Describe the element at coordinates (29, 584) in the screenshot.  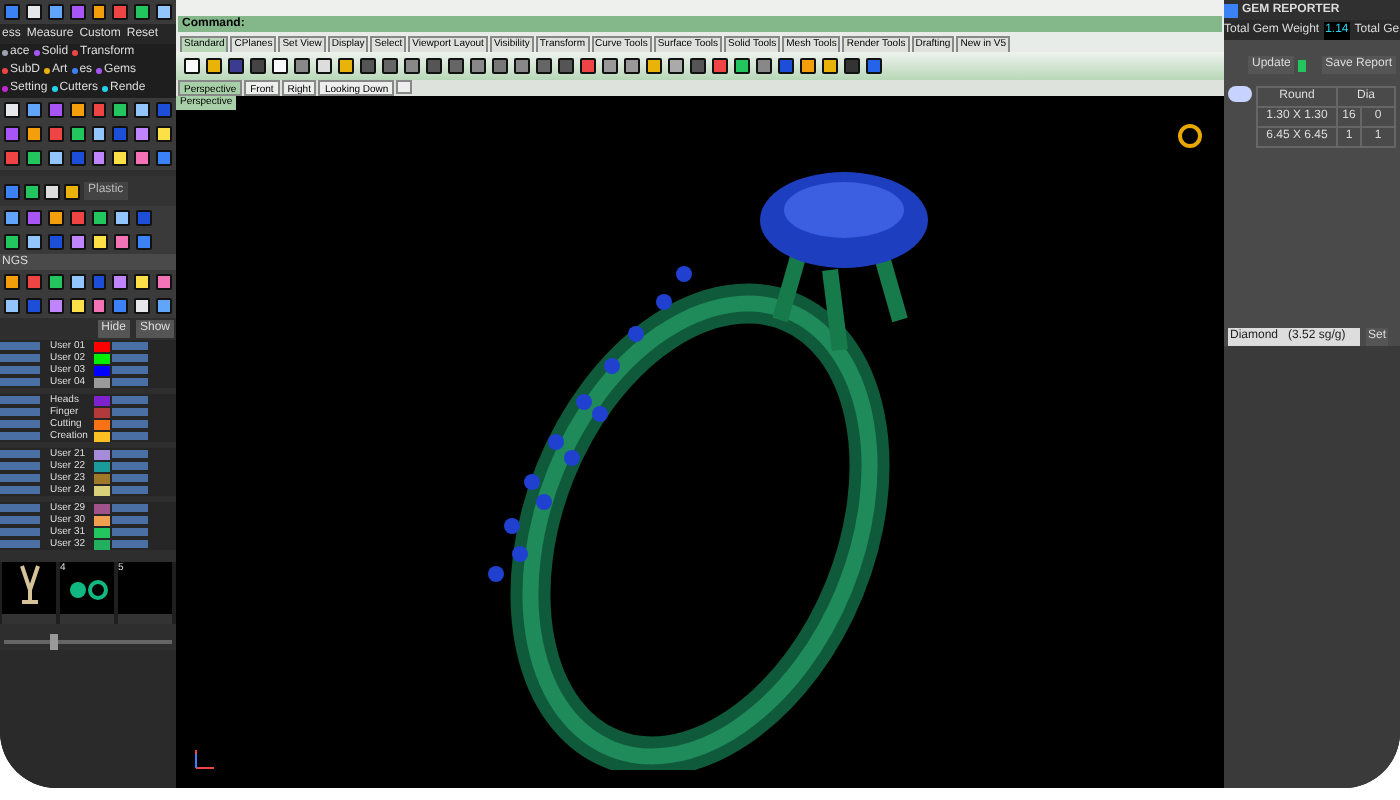
I see `ring-stand-icon` at that location.